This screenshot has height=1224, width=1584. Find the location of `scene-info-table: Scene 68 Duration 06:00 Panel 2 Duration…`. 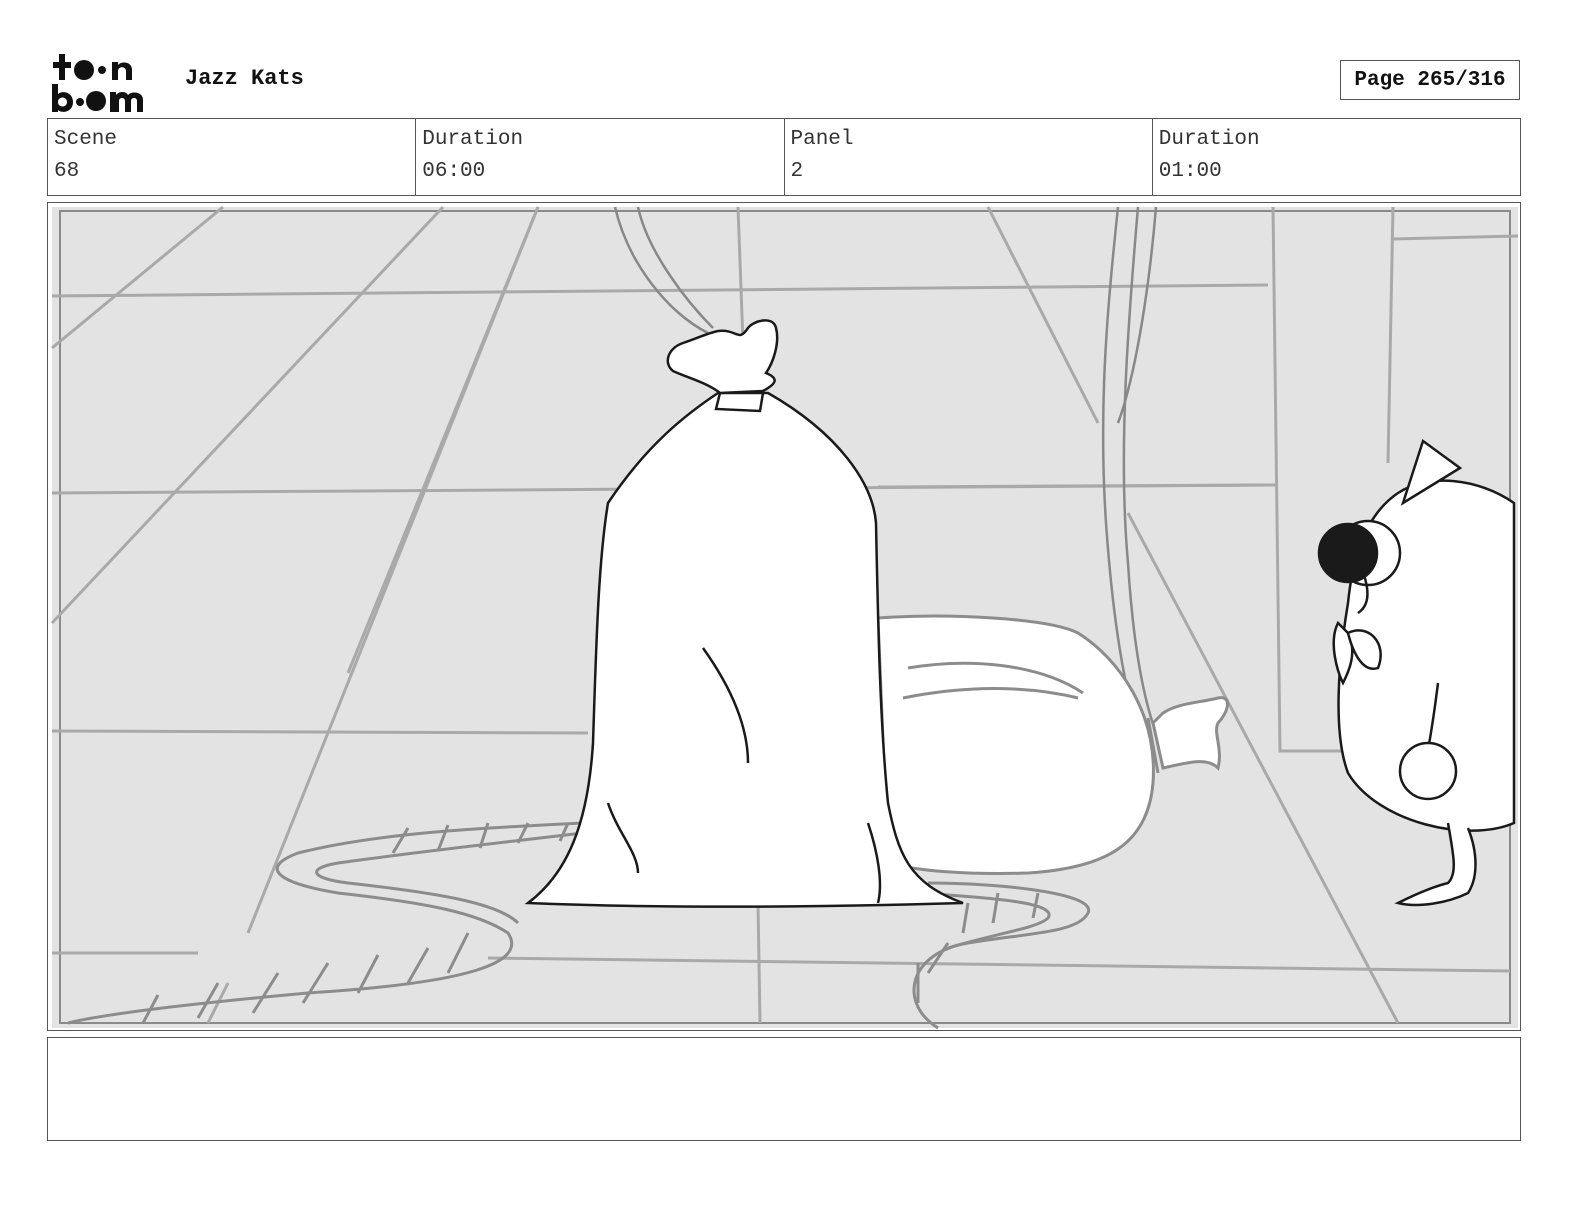

scene-info-table: Scene 68 Duration 06:00 Panel 2 Duration… is located at coordinates (784, 157).